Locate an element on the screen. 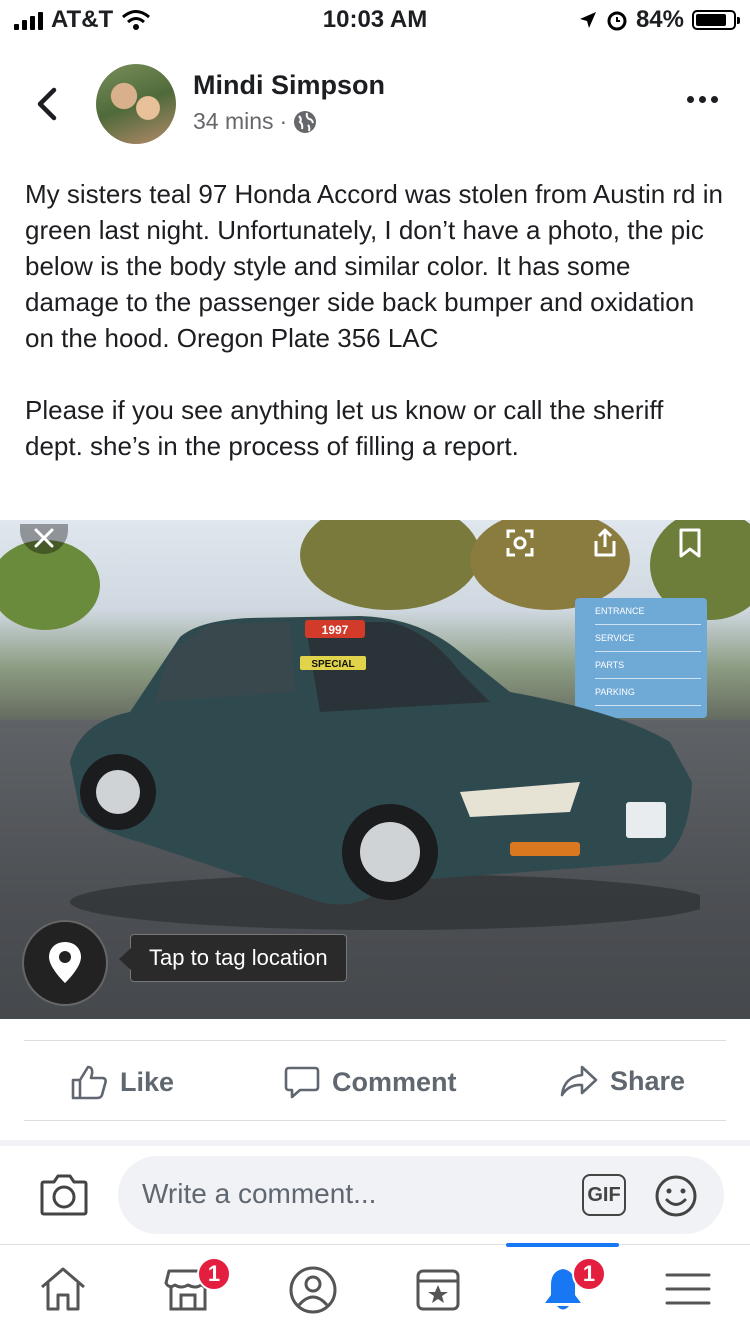 This screenshot has width=750, height=1335. windshield-sticker: SPECIAL is located at coordinates (332, 664).